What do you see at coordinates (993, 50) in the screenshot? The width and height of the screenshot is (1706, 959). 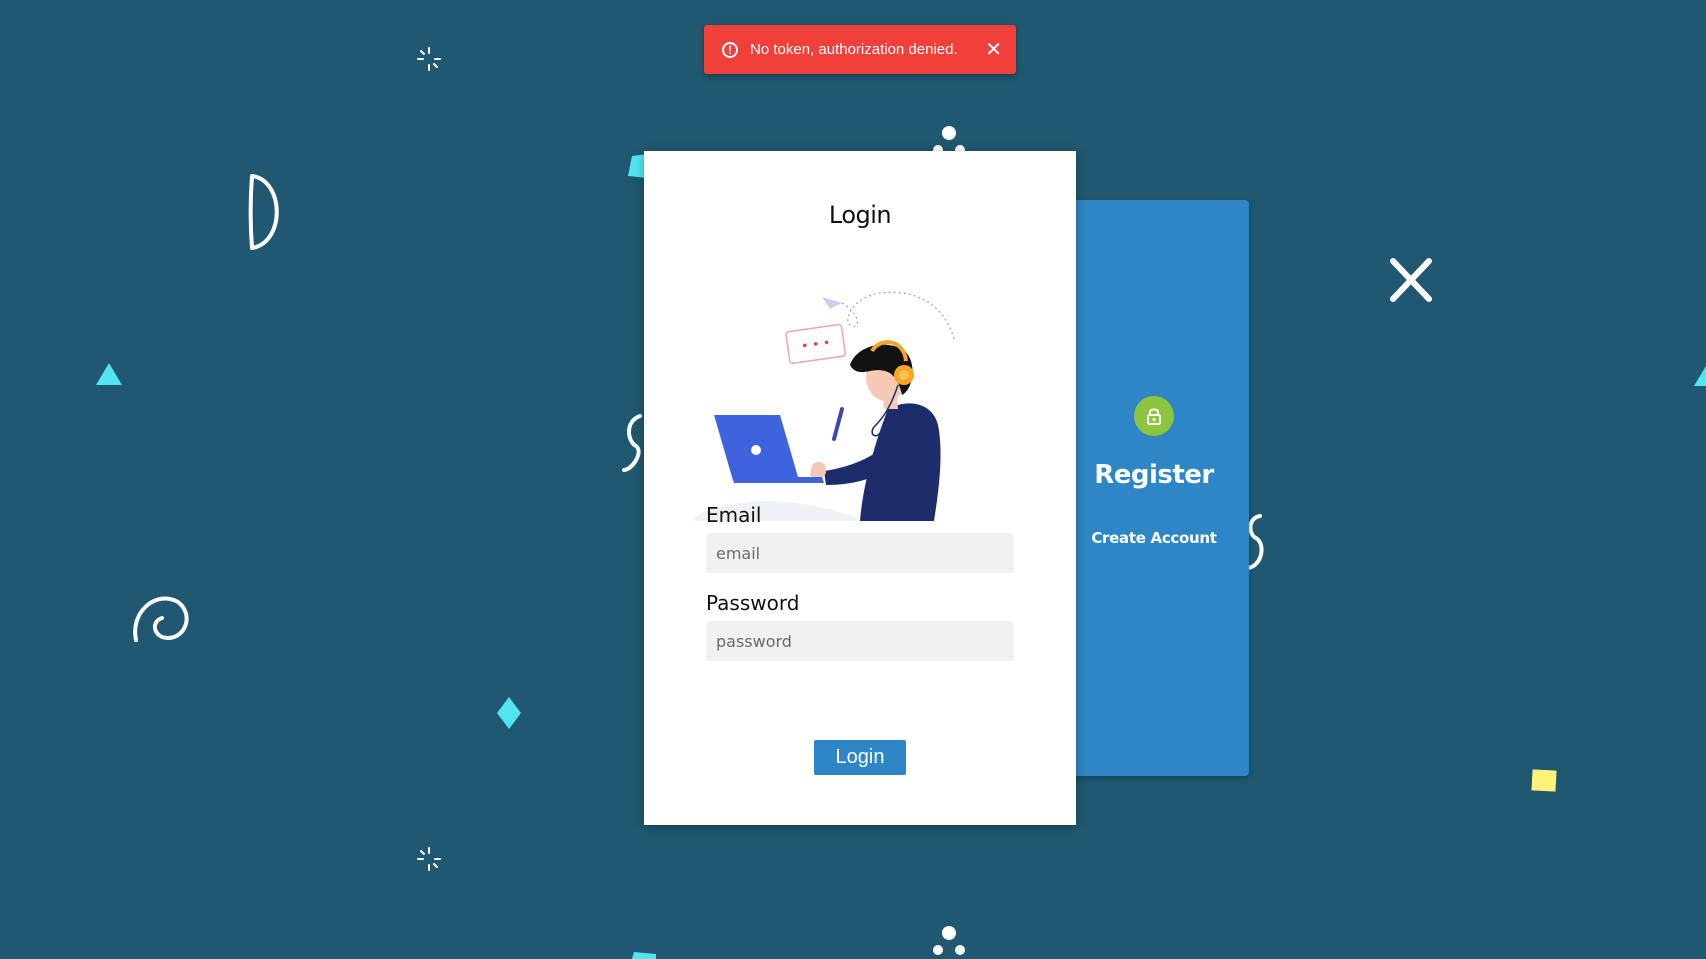 I see `close-icon: ✕` at bounding box center [993, 50].